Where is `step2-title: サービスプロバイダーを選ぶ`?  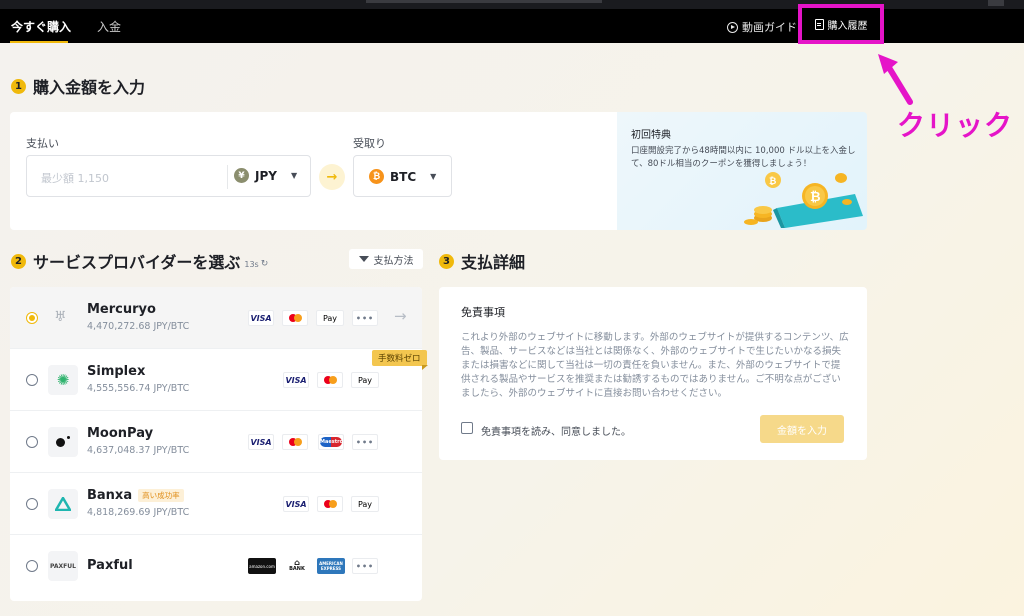
step2-title: サービスプロバイダーを選ぶ is located at coordinates (137, 262).